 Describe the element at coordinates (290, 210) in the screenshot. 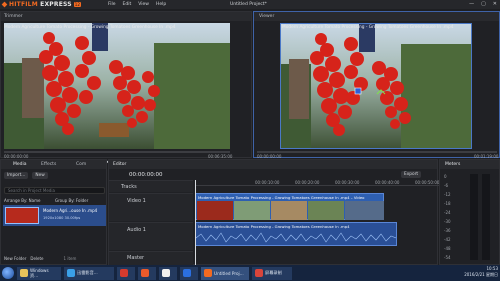

I see `clip-thumbnails` at that location.